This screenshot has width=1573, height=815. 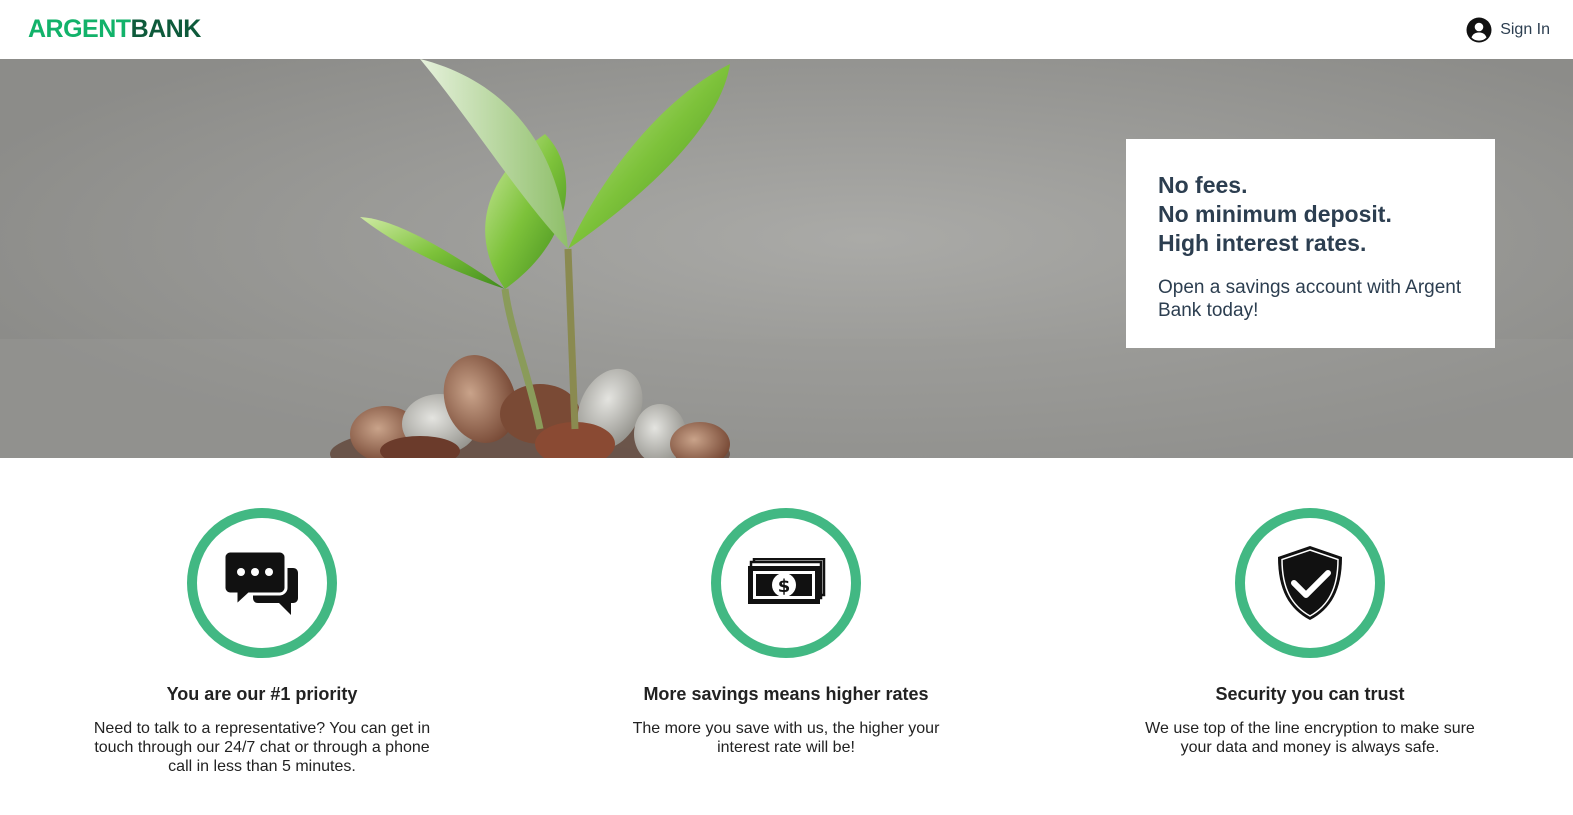 What do you see at coordinates (79, 29) in the screenshot?
I see `logo-text-argent: ARGENT` at bounding box center [79, 29].